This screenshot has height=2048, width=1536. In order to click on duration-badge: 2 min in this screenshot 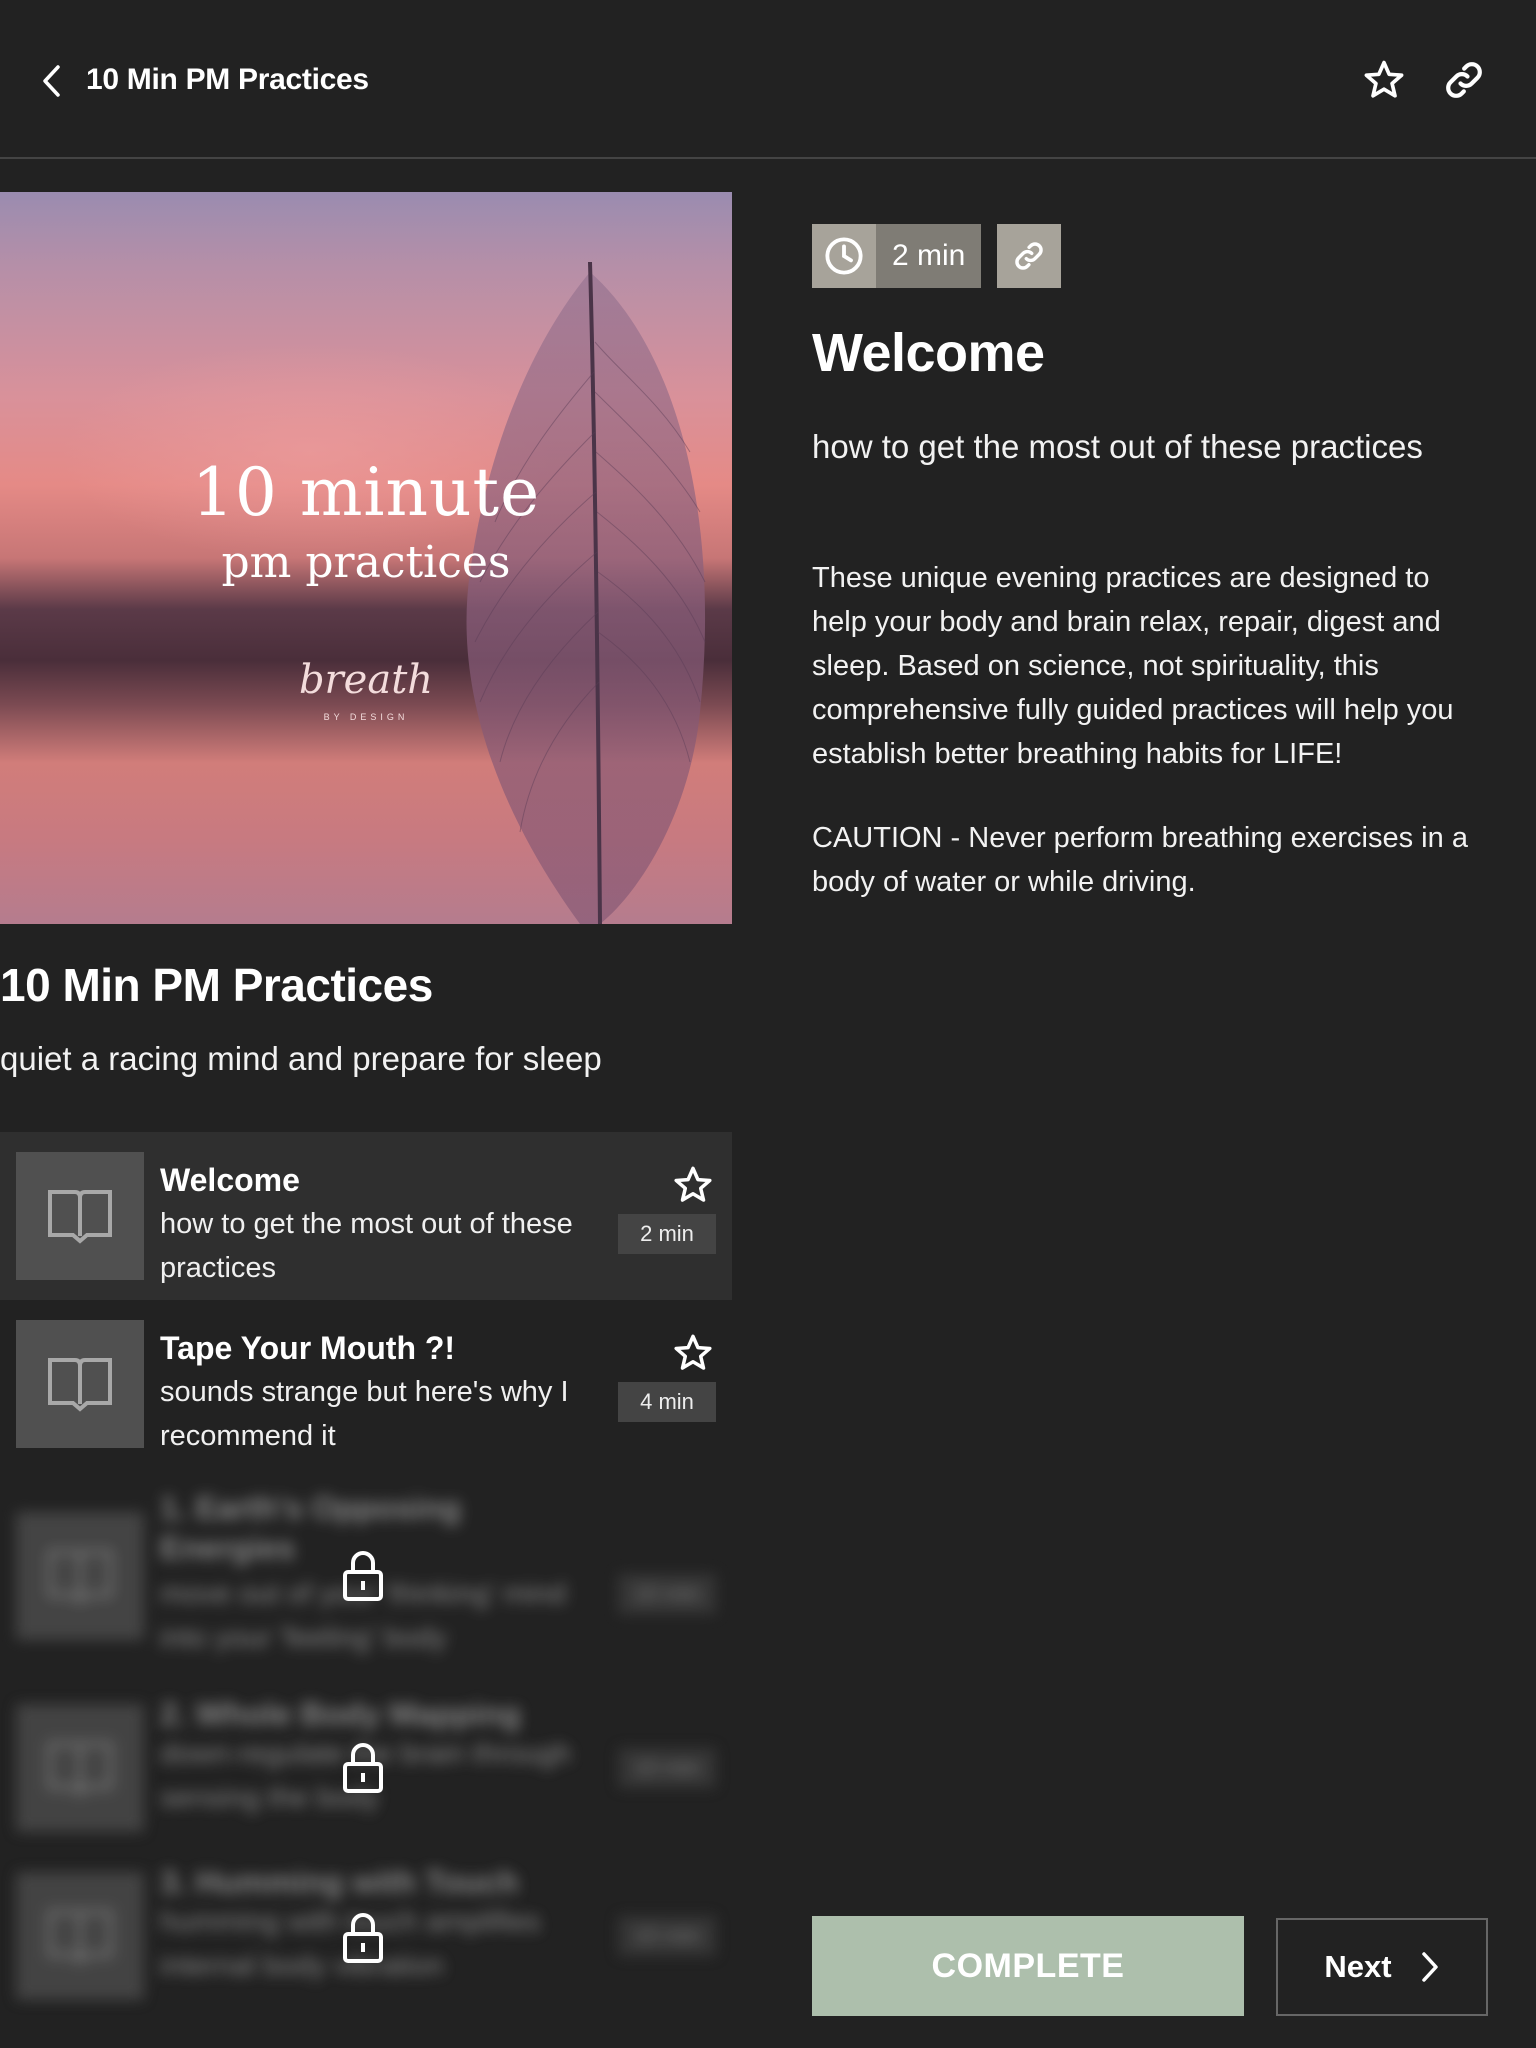, I will do `click(897, 256)`.